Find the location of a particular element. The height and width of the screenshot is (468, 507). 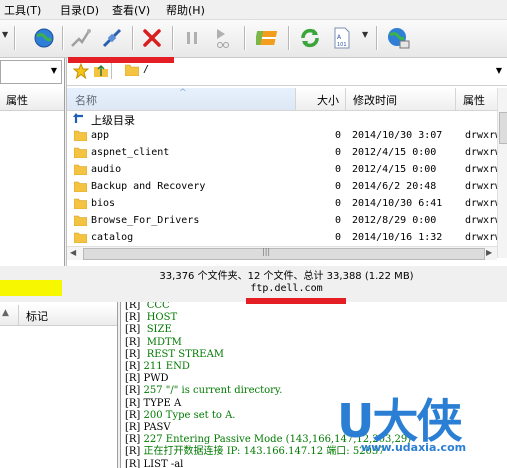

log-line: [R] CCC is located at coordinates (147, 307).